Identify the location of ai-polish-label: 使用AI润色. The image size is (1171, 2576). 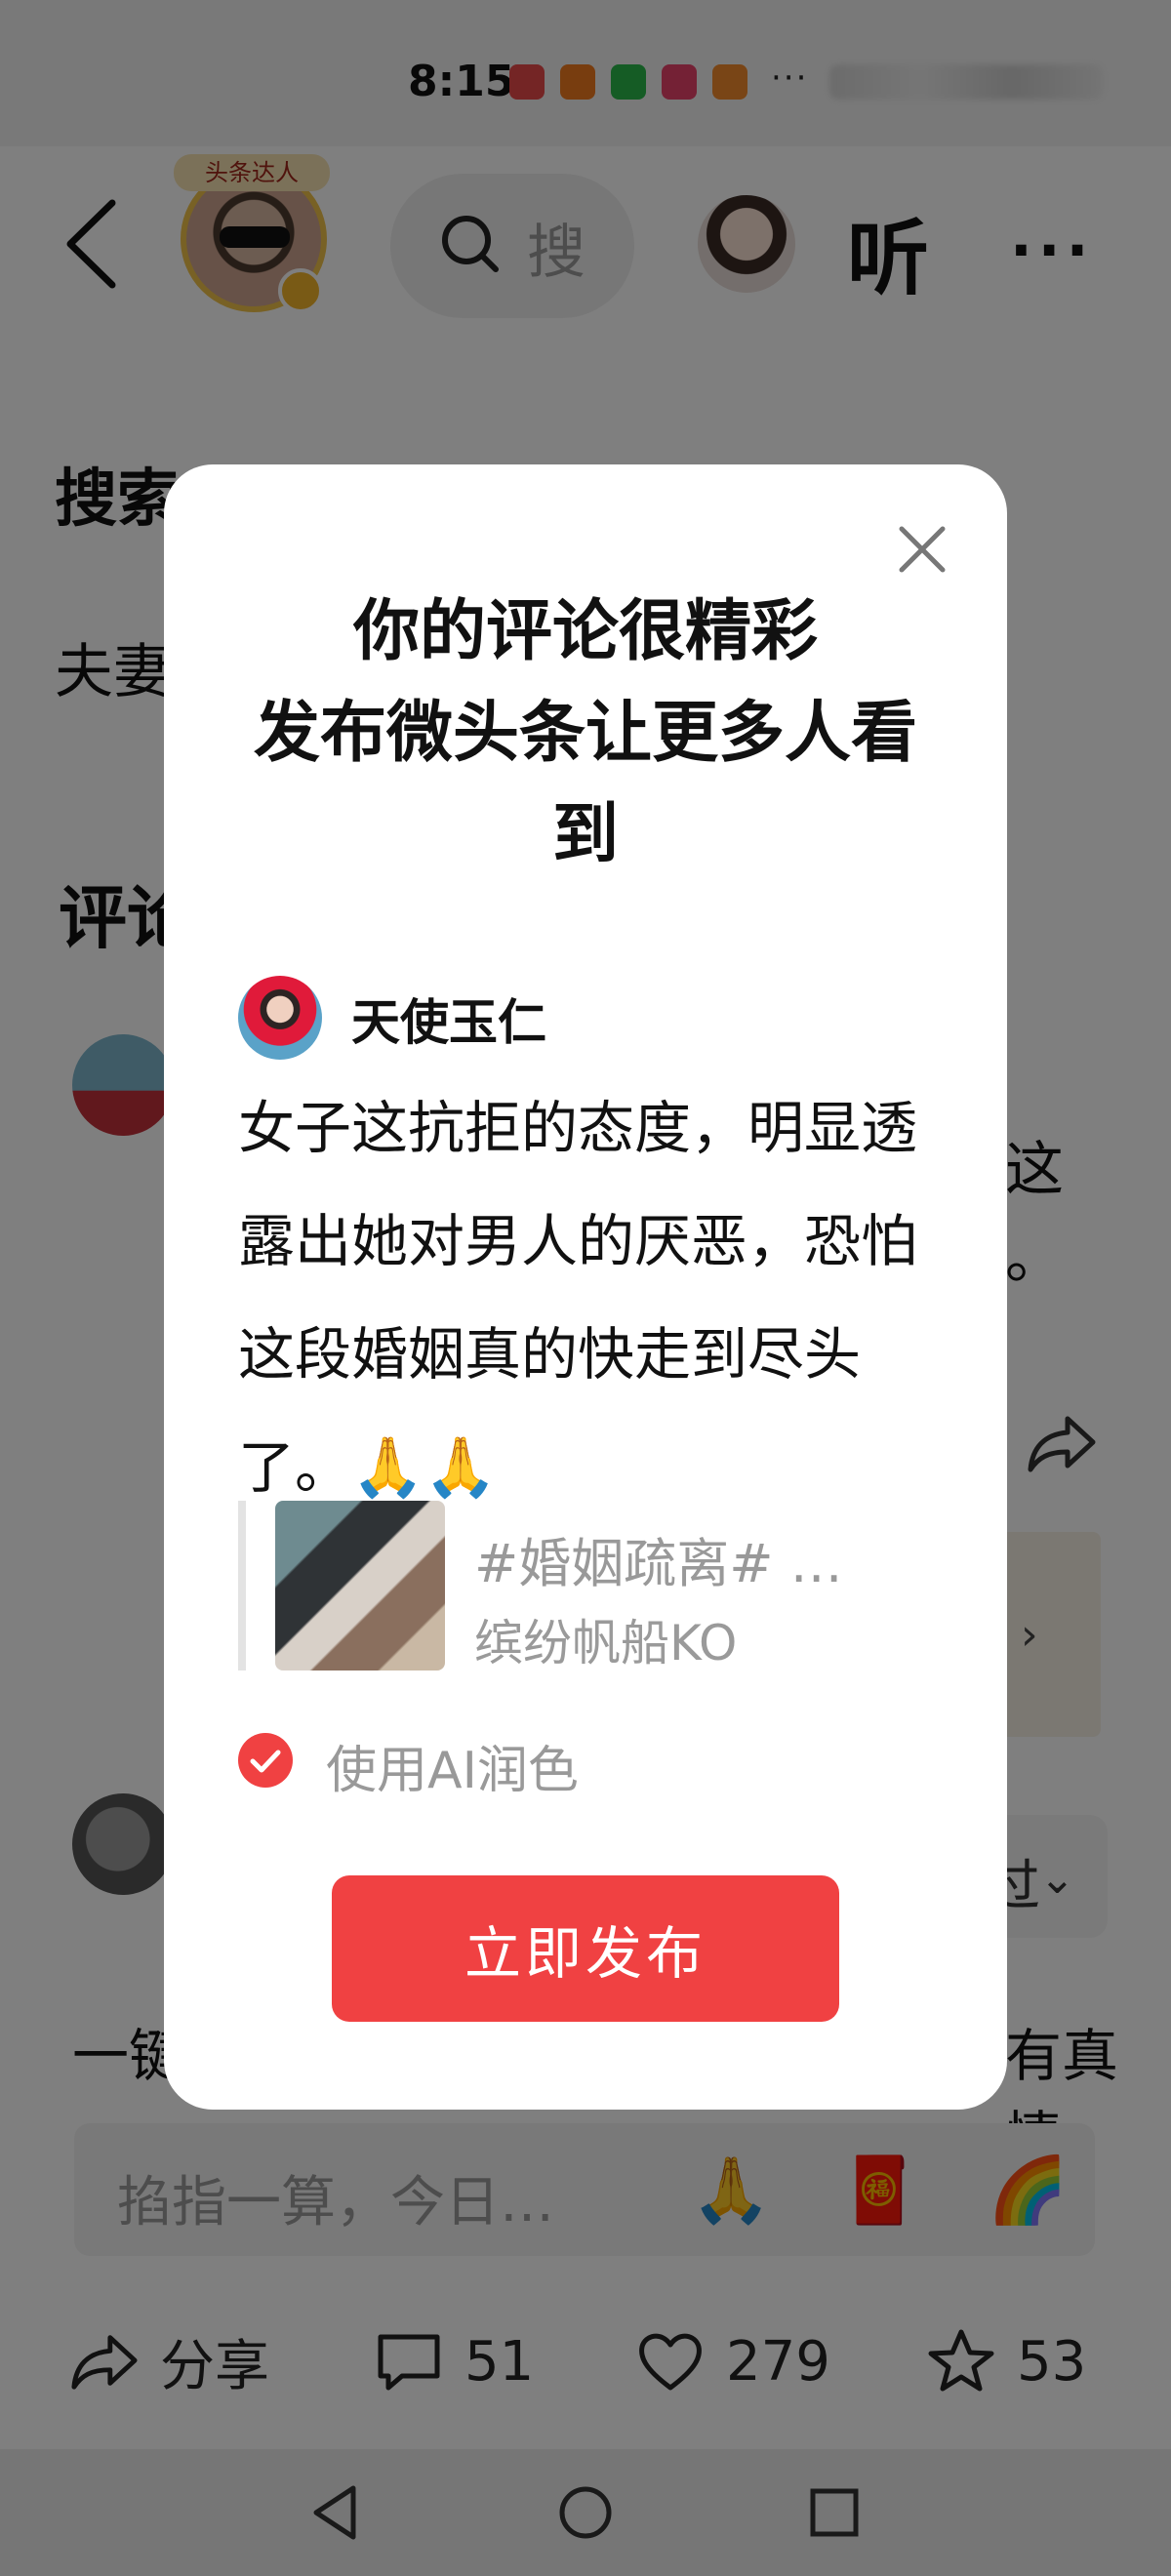
(452, 1765).